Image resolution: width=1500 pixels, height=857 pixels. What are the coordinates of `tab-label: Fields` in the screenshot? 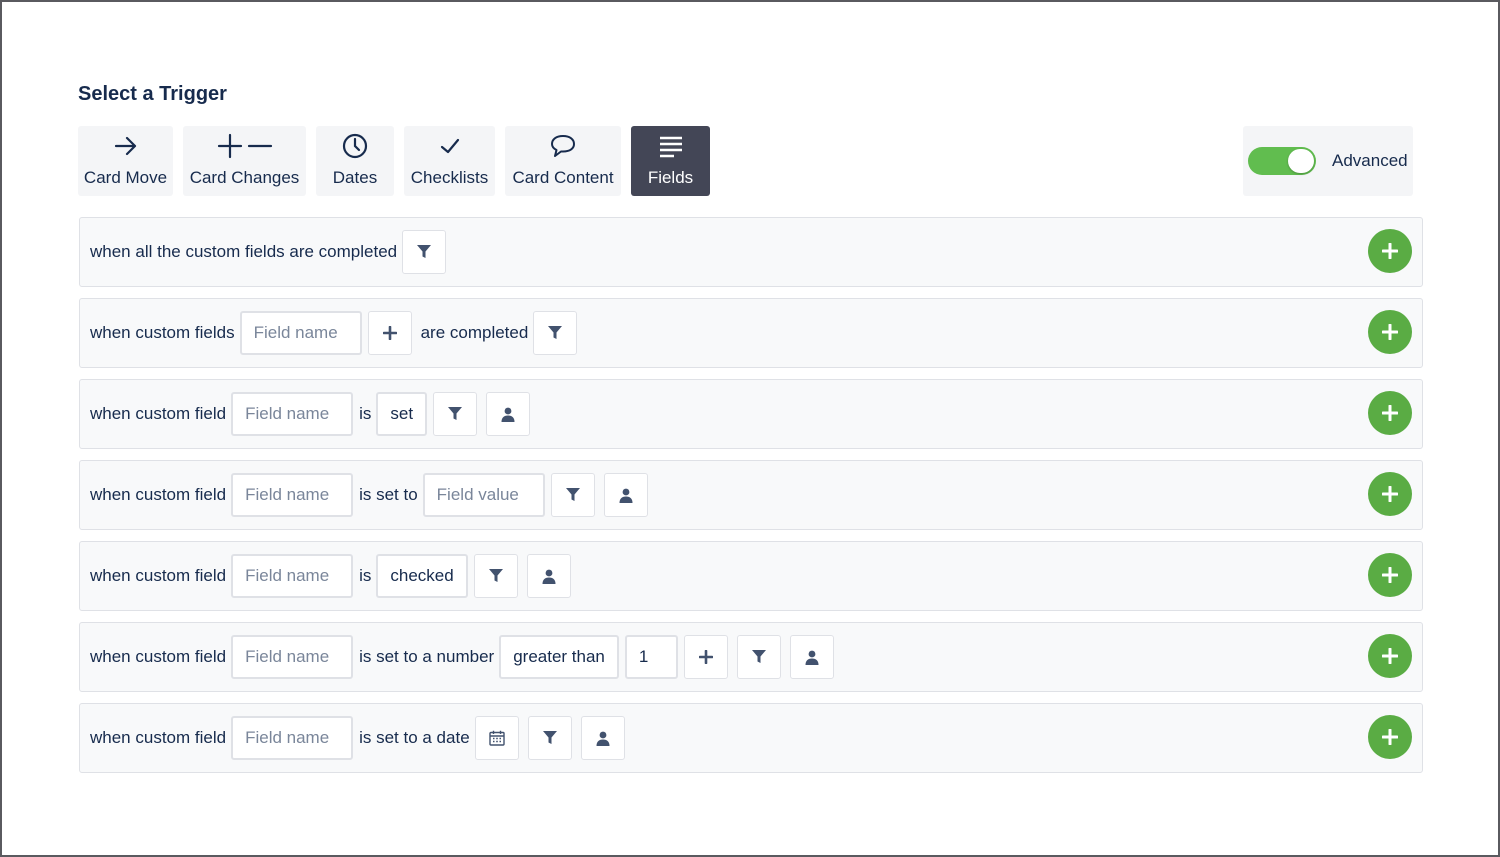 It's located at (670, 177).